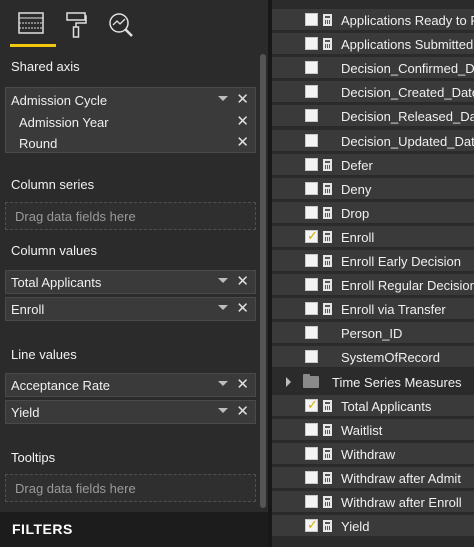 This screenshot has width=474, height=547. I want to click on field-list-item: Applications Ready to Read, so click(373, 20).